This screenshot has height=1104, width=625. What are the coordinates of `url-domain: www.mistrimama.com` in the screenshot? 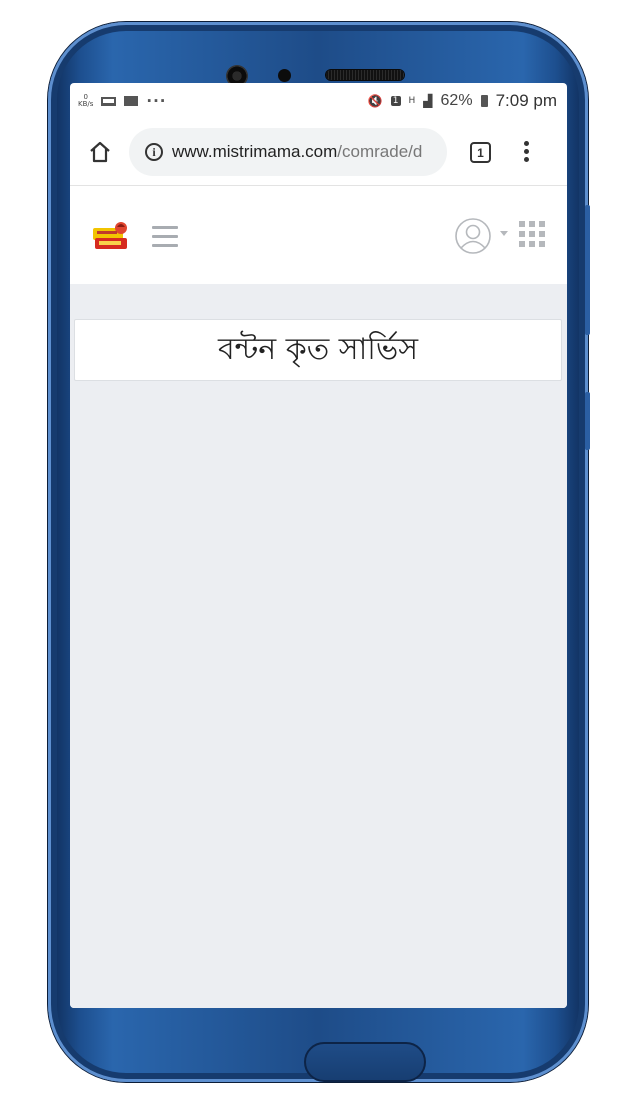 It's located at (255, 151).